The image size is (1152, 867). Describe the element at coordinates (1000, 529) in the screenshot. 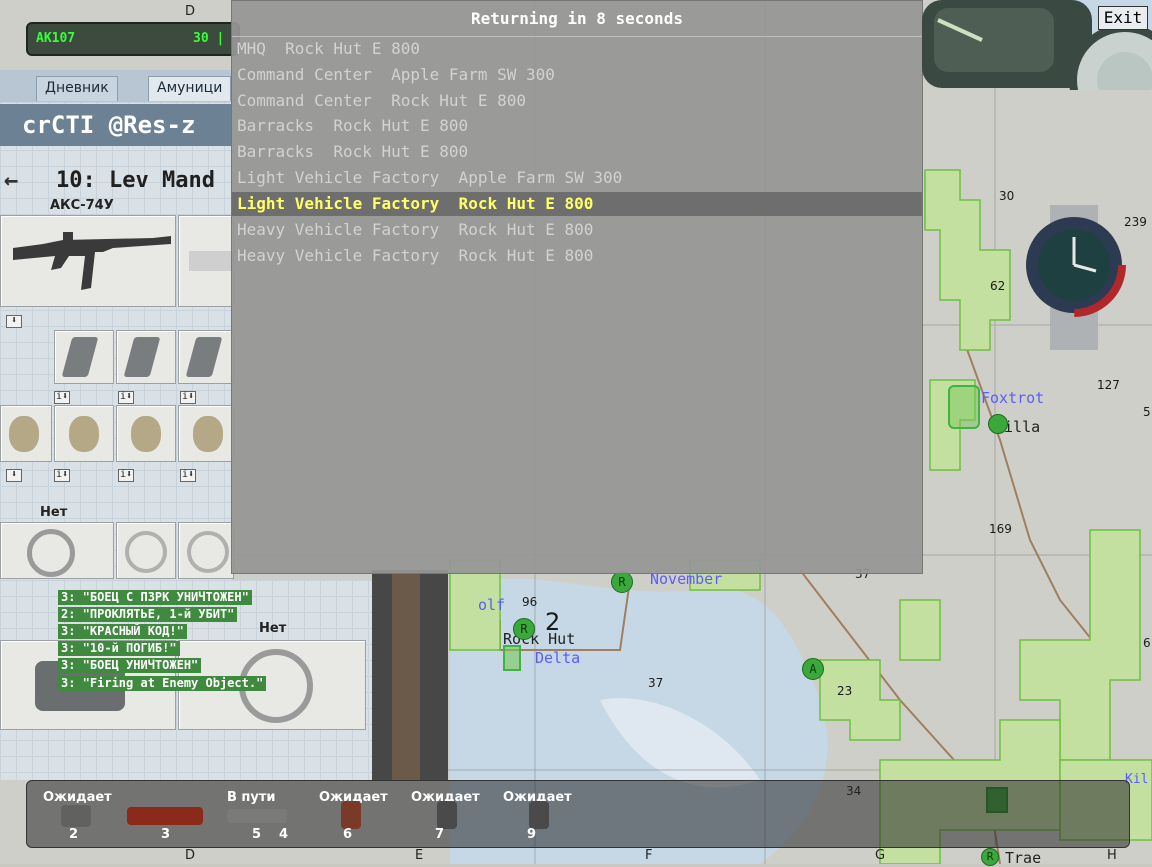

I see `map-elevation: 169` at that location.